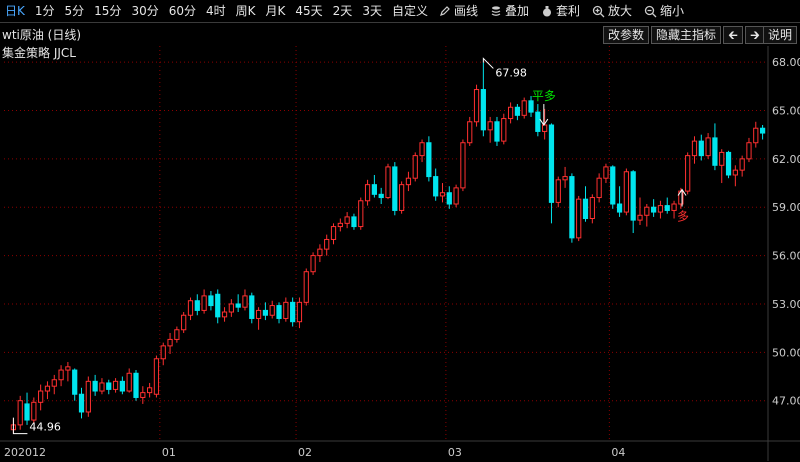 This screenshot has width=800, height=462. I want to click on x-tick-label: 03, so click(455, 452).